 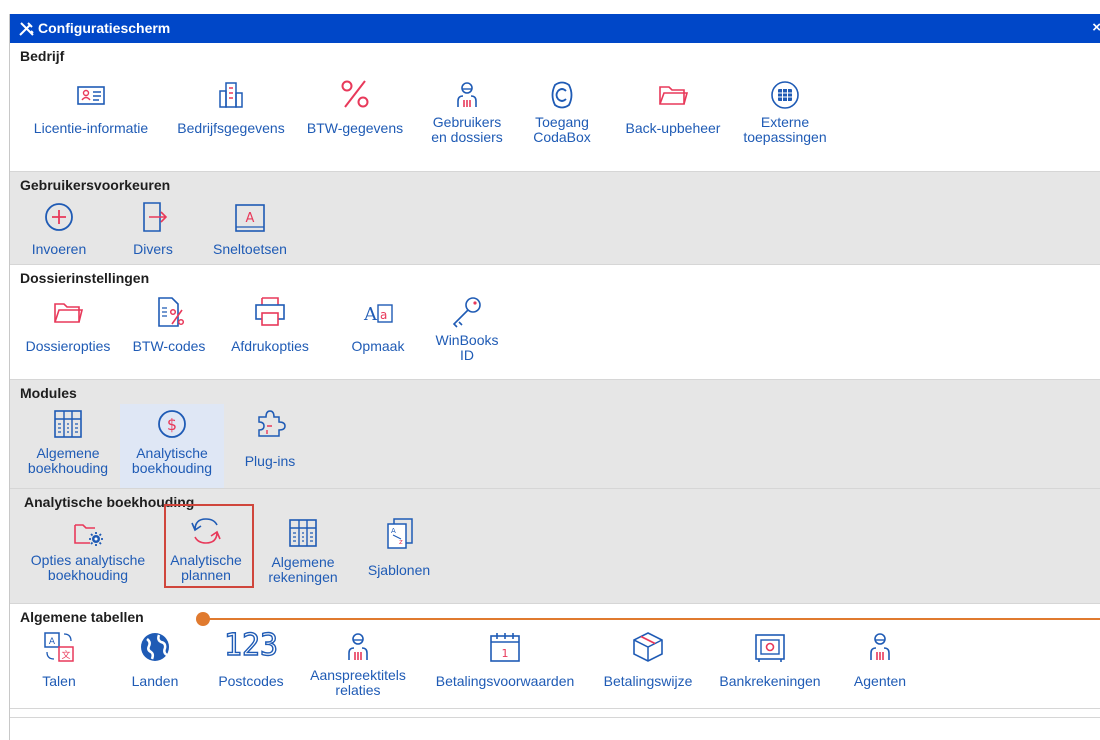 I want to click on winbooks-id-button: WinBooks ID, so click(x=467, y=329).